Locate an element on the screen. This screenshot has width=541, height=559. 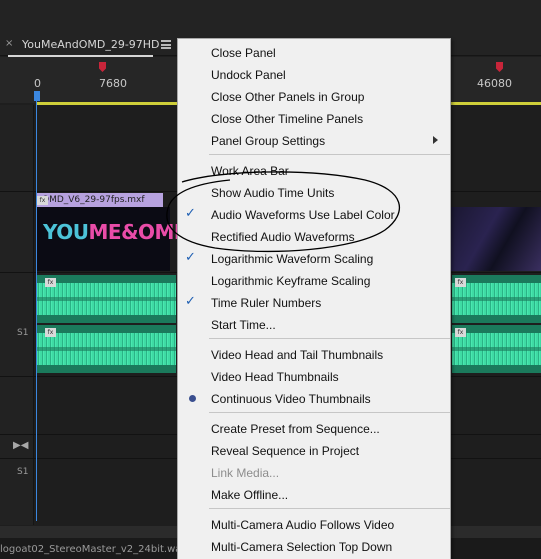
video-clip-thumbnail-right is located at coordinates (495, 239).